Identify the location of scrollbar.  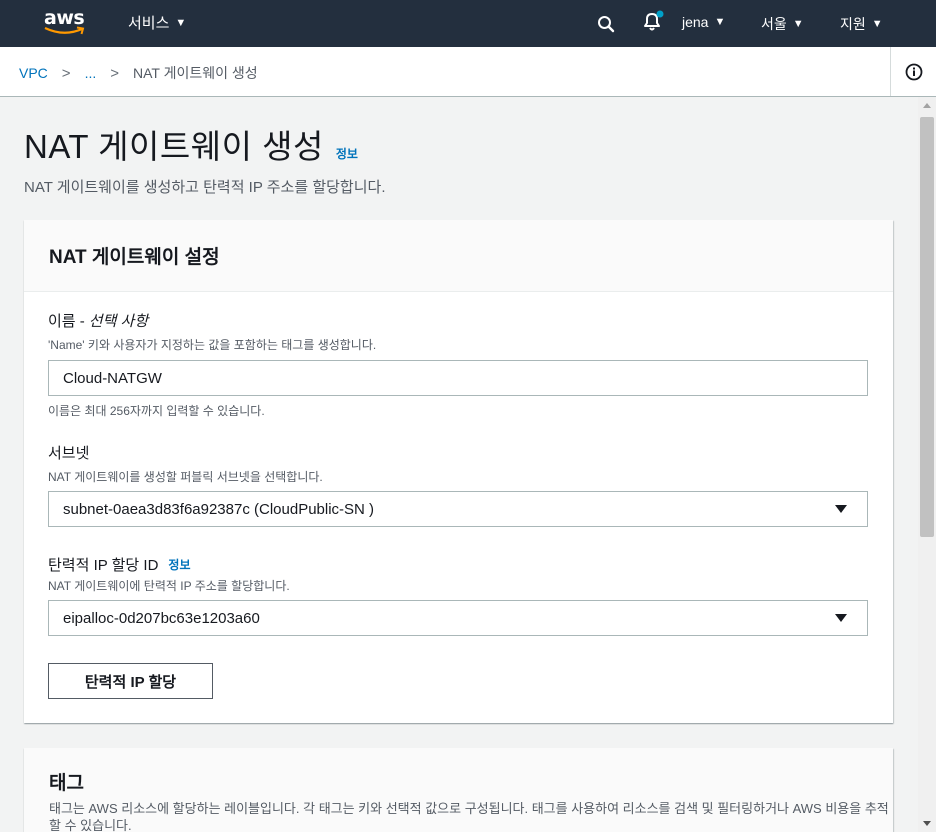
(927, 464).